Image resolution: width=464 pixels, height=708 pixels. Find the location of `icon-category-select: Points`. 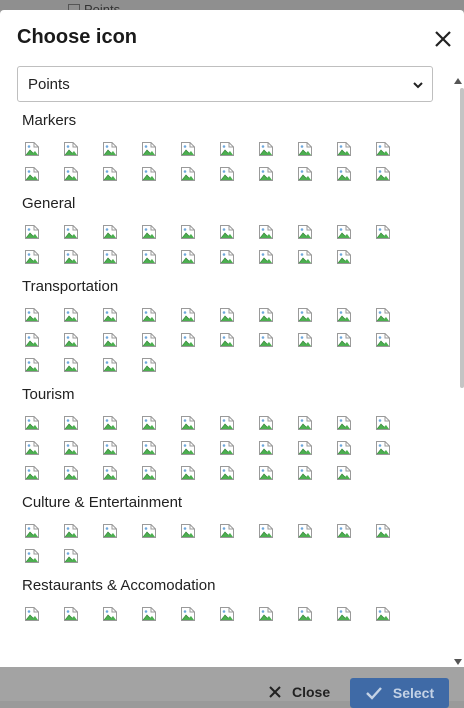

icon-category-select: Points is located at coordinates (225, 84).